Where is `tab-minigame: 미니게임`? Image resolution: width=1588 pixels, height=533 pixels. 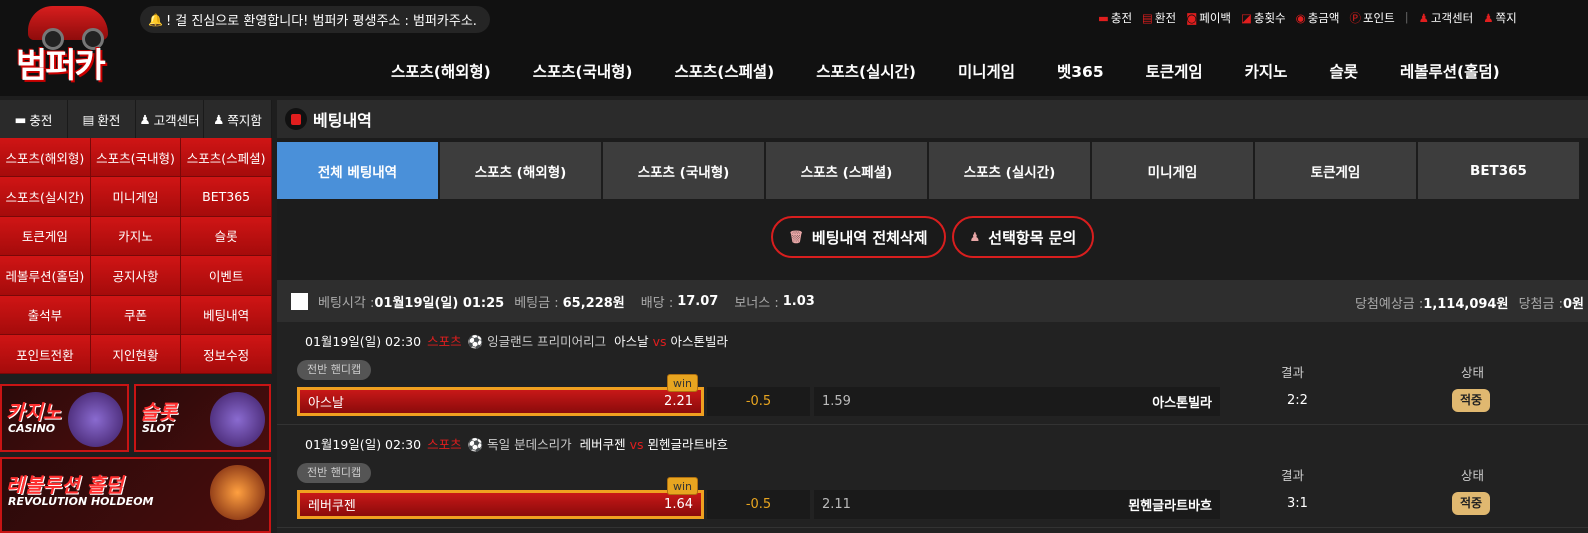 tab-minigame: 미니게임 is located at coordinates (1172, 170).